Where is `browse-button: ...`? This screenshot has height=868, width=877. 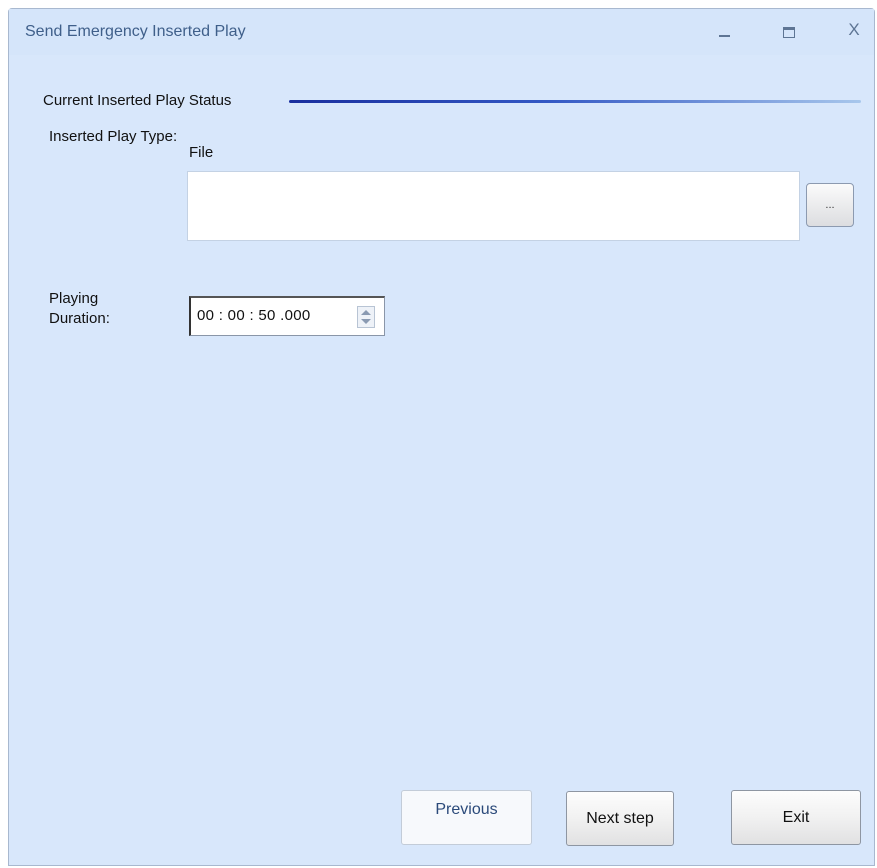 browse-button: ... is located at coordinates (830, 205).